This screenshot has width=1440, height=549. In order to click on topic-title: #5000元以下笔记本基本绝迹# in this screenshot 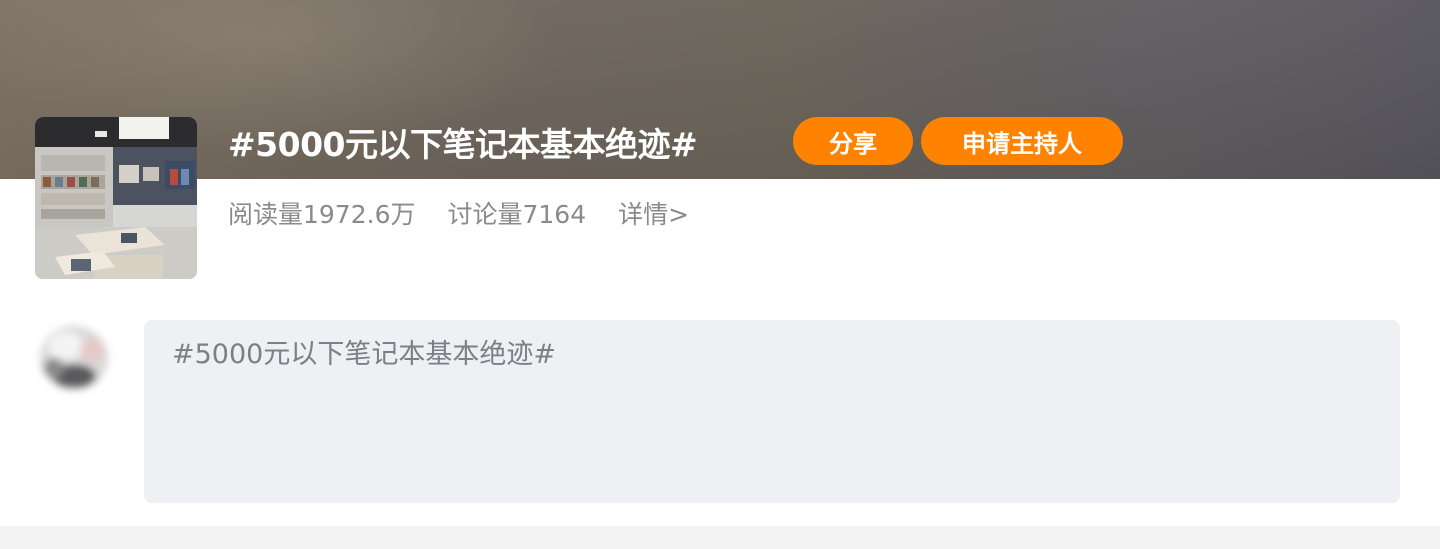, I will do `click(463, 144)`.